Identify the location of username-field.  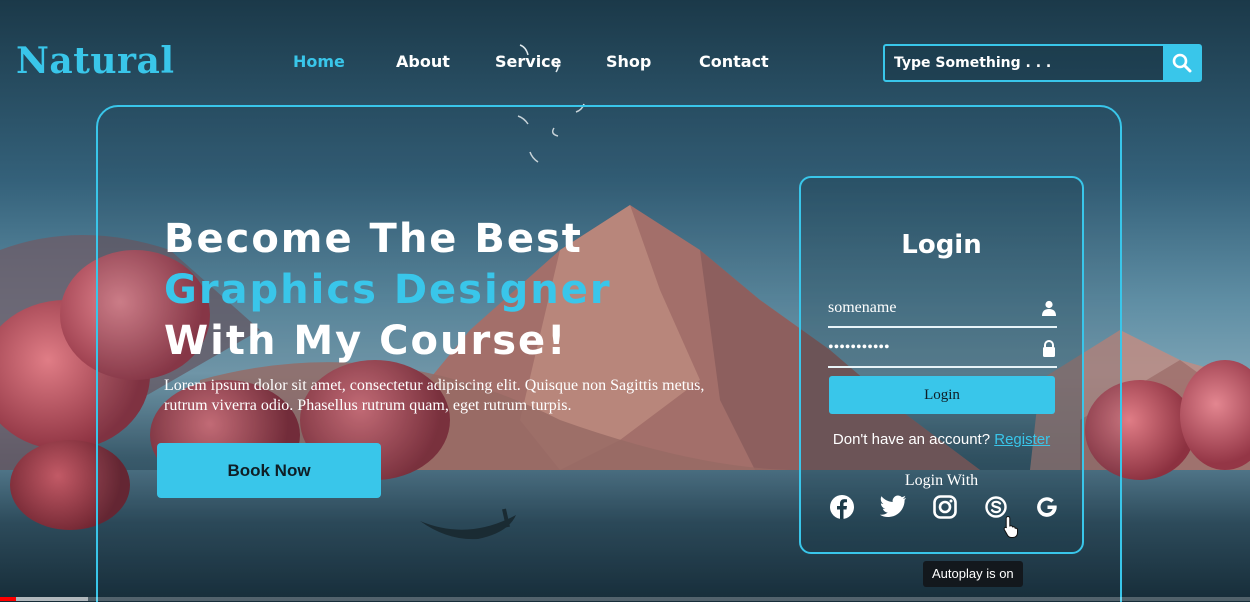
(928, 308).